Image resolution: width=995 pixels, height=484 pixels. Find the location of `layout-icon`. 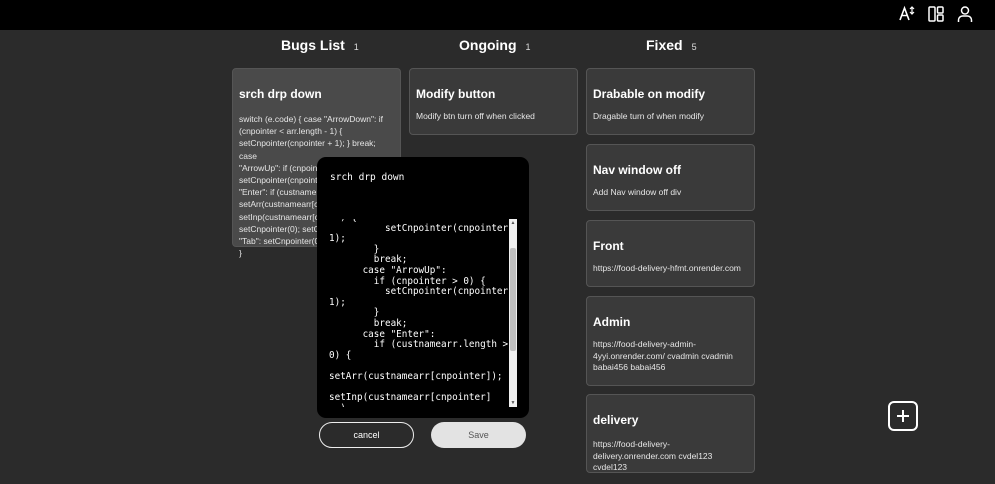

layout-icon is located at coordinates (936, 14).